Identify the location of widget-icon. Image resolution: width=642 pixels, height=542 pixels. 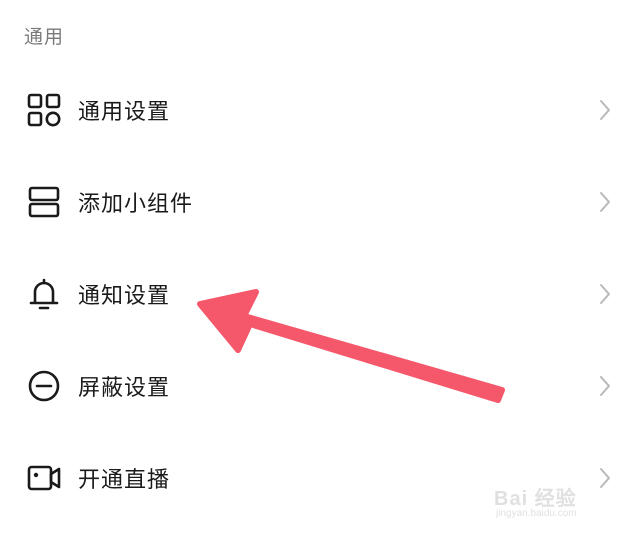
(44, 202).